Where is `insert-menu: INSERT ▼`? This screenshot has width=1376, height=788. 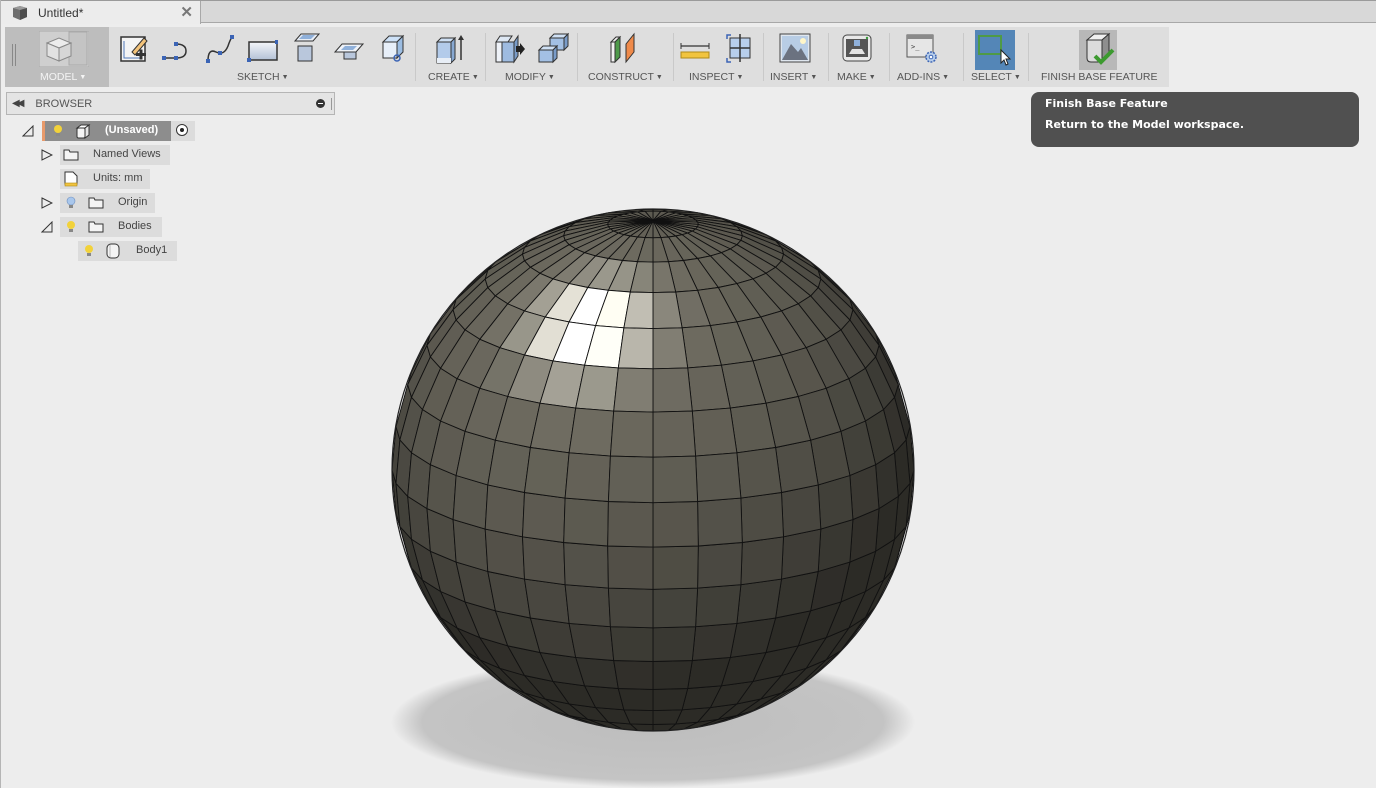 insert-menu: INSERT ▼ is located at coordinates (793, 77).